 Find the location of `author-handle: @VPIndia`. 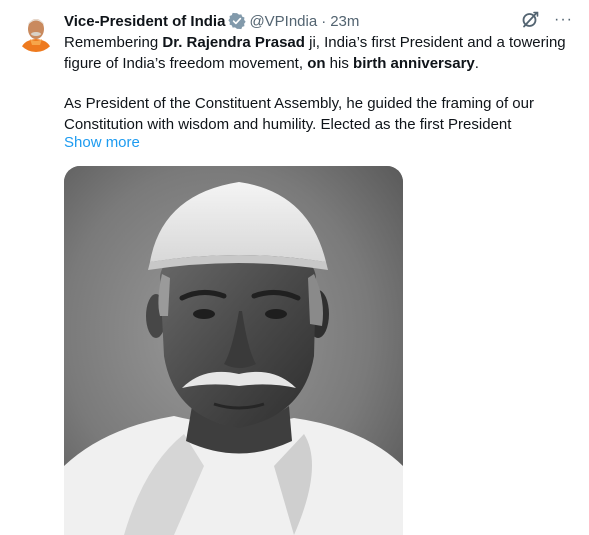

author-handle: @VPIndia is located at coordinates (283, 21).